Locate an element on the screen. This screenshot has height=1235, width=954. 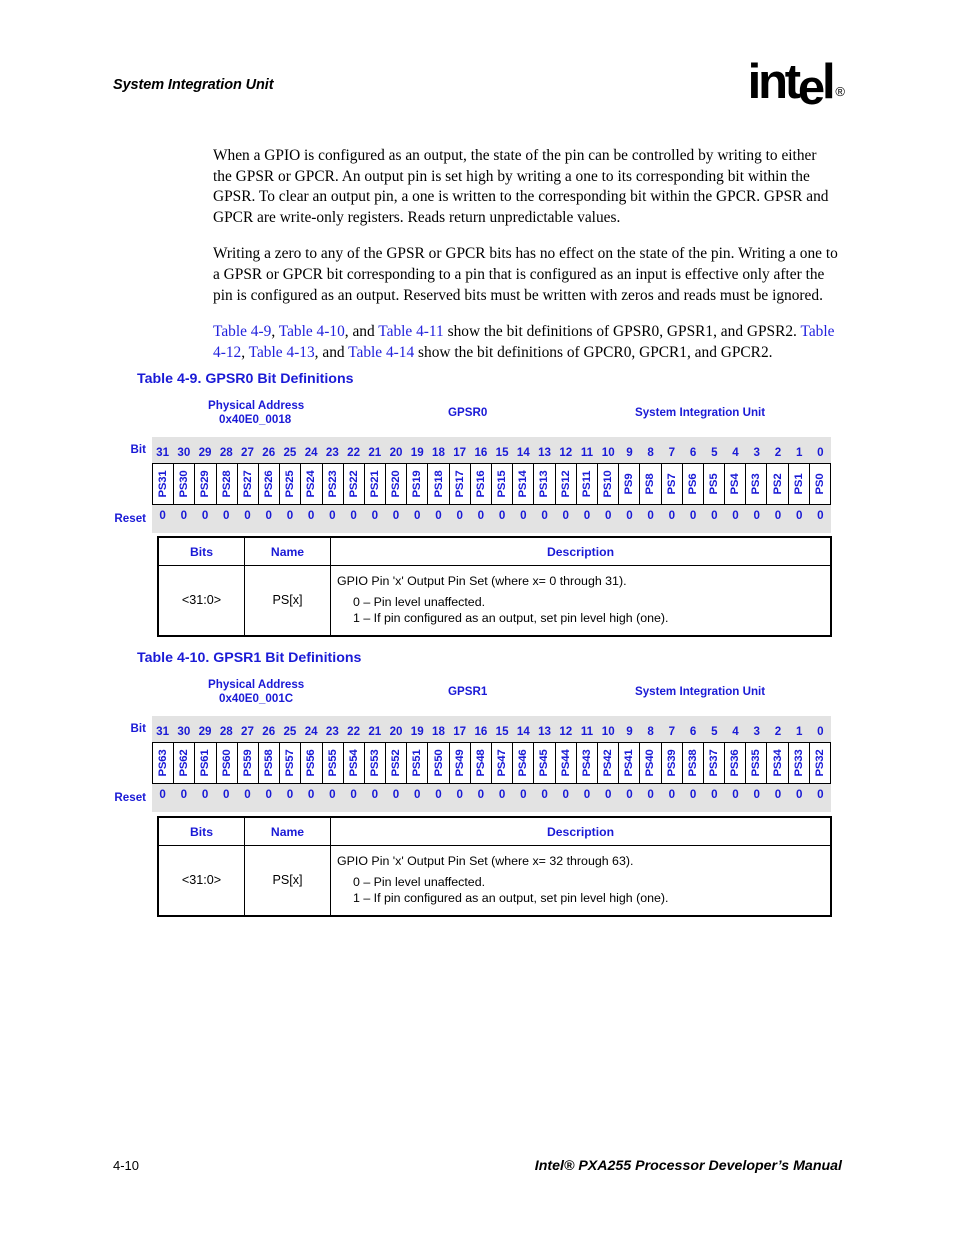
bit-cell: 27 is located at coordinates (247, 731).